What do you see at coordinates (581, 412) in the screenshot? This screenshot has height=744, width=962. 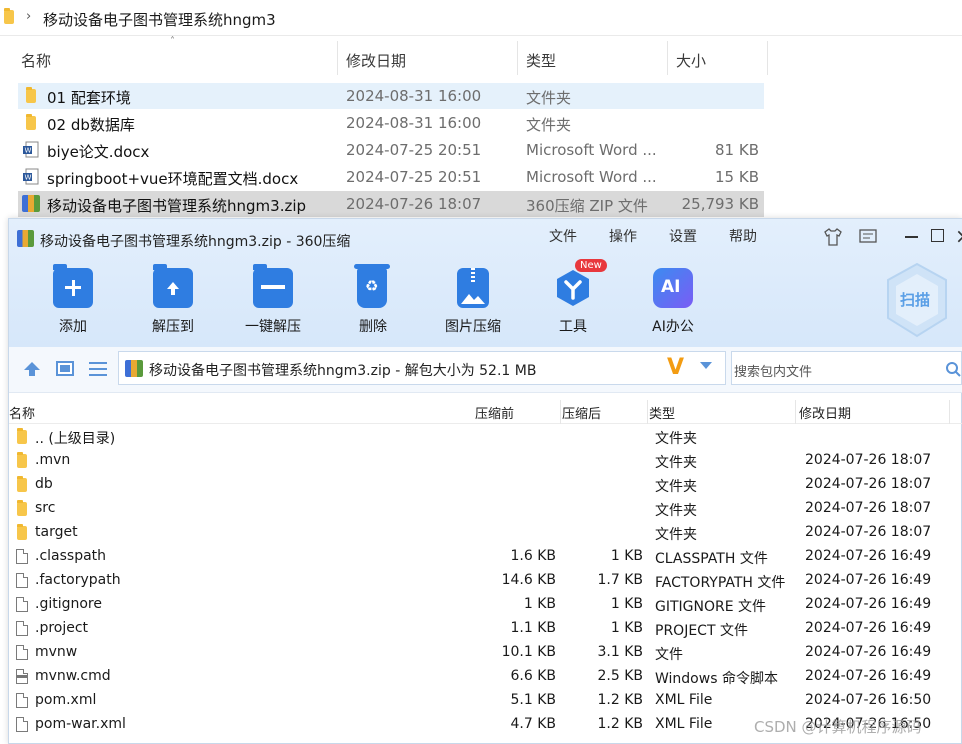 I see `column-header-after: 压缩后` at bounding box center [581, 412].